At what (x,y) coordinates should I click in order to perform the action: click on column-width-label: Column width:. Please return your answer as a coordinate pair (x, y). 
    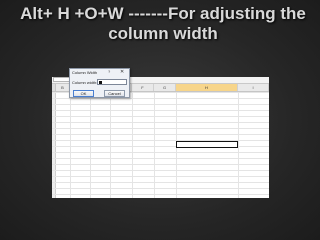
    Looking at the image, I should click on (85, 82).